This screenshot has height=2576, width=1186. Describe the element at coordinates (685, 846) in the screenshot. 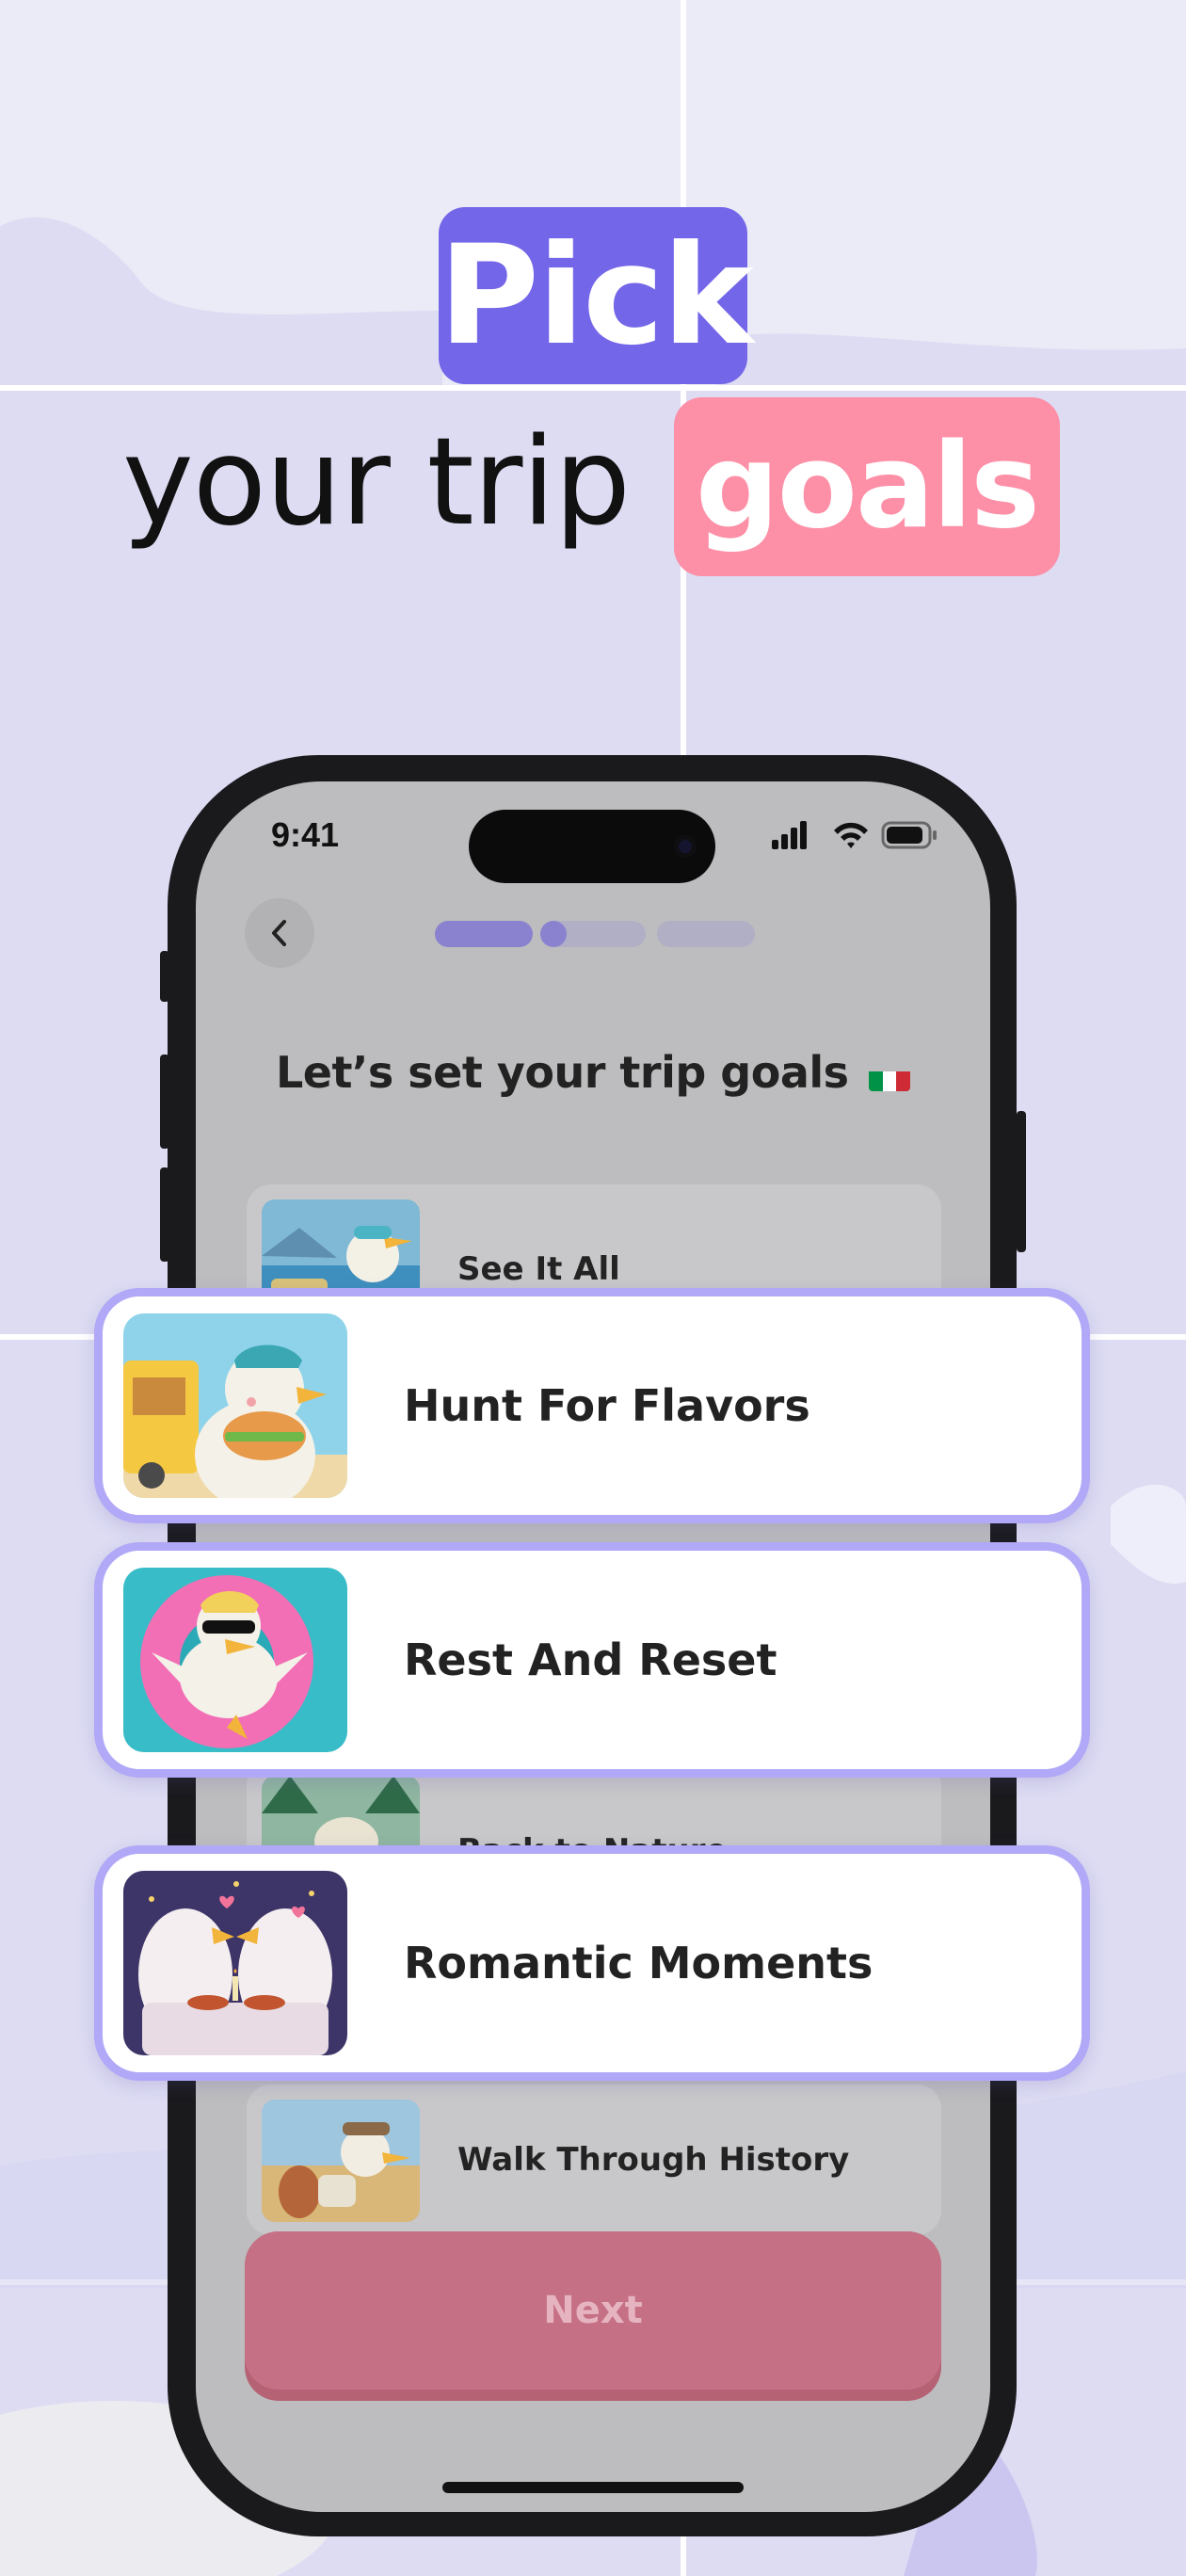

I see `camera-icon` at that location.